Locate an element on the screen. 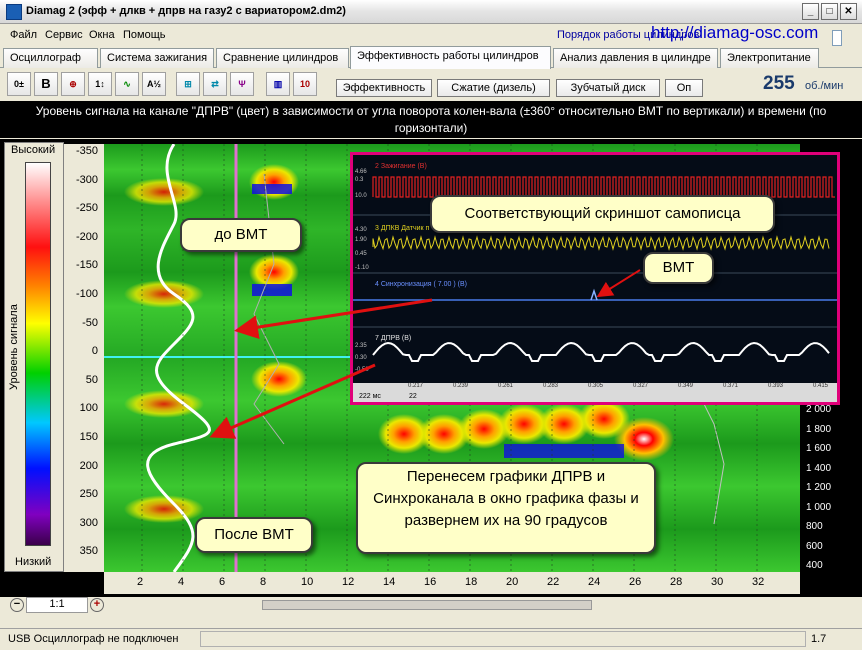 Image resolution: width=862 pixels, height=650 pixels. status-panel is located at coordinates (503, 639).